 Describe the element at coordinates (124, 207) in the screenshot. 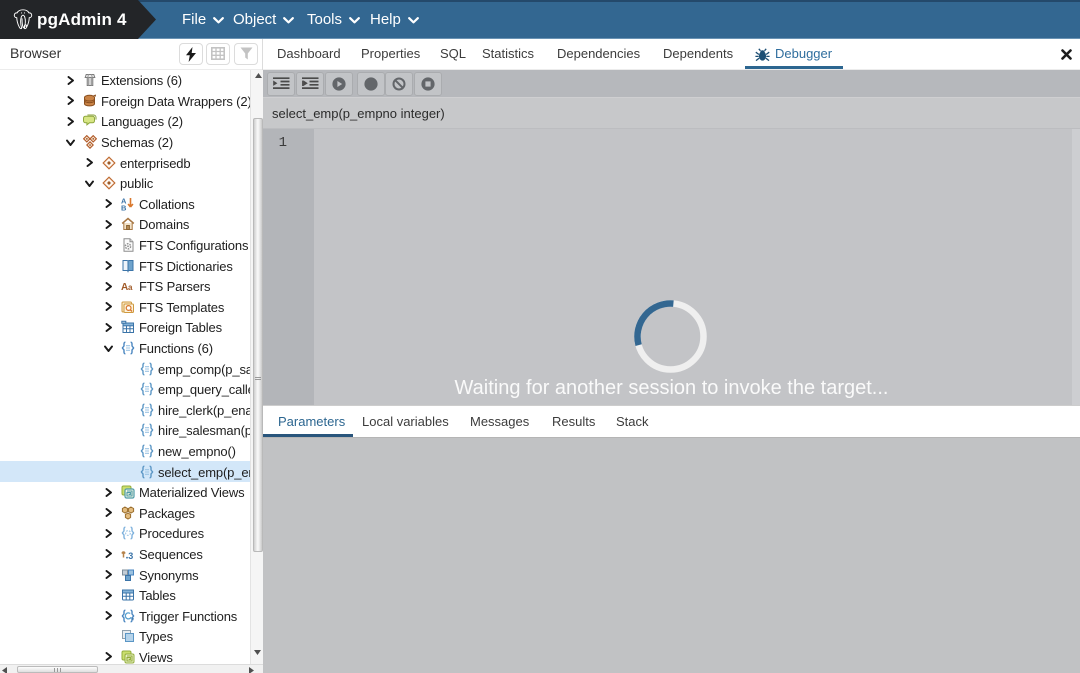

I see `svg-text: B` at that location.